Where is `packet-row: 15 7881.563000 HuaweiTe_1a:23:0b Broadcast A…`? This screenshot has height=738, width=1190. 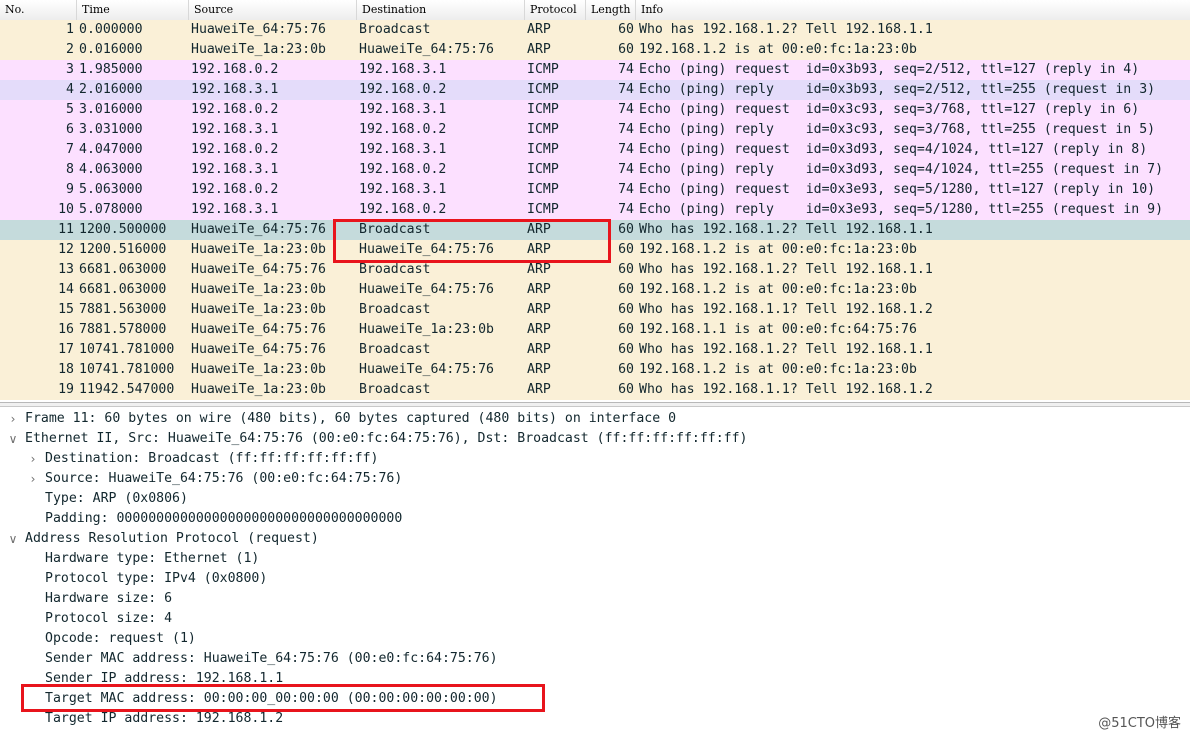 packet-row: 15 7881.563000 HuaweiTe_1a:23:0b Broadcast A… is located at coordinates (595, 310).